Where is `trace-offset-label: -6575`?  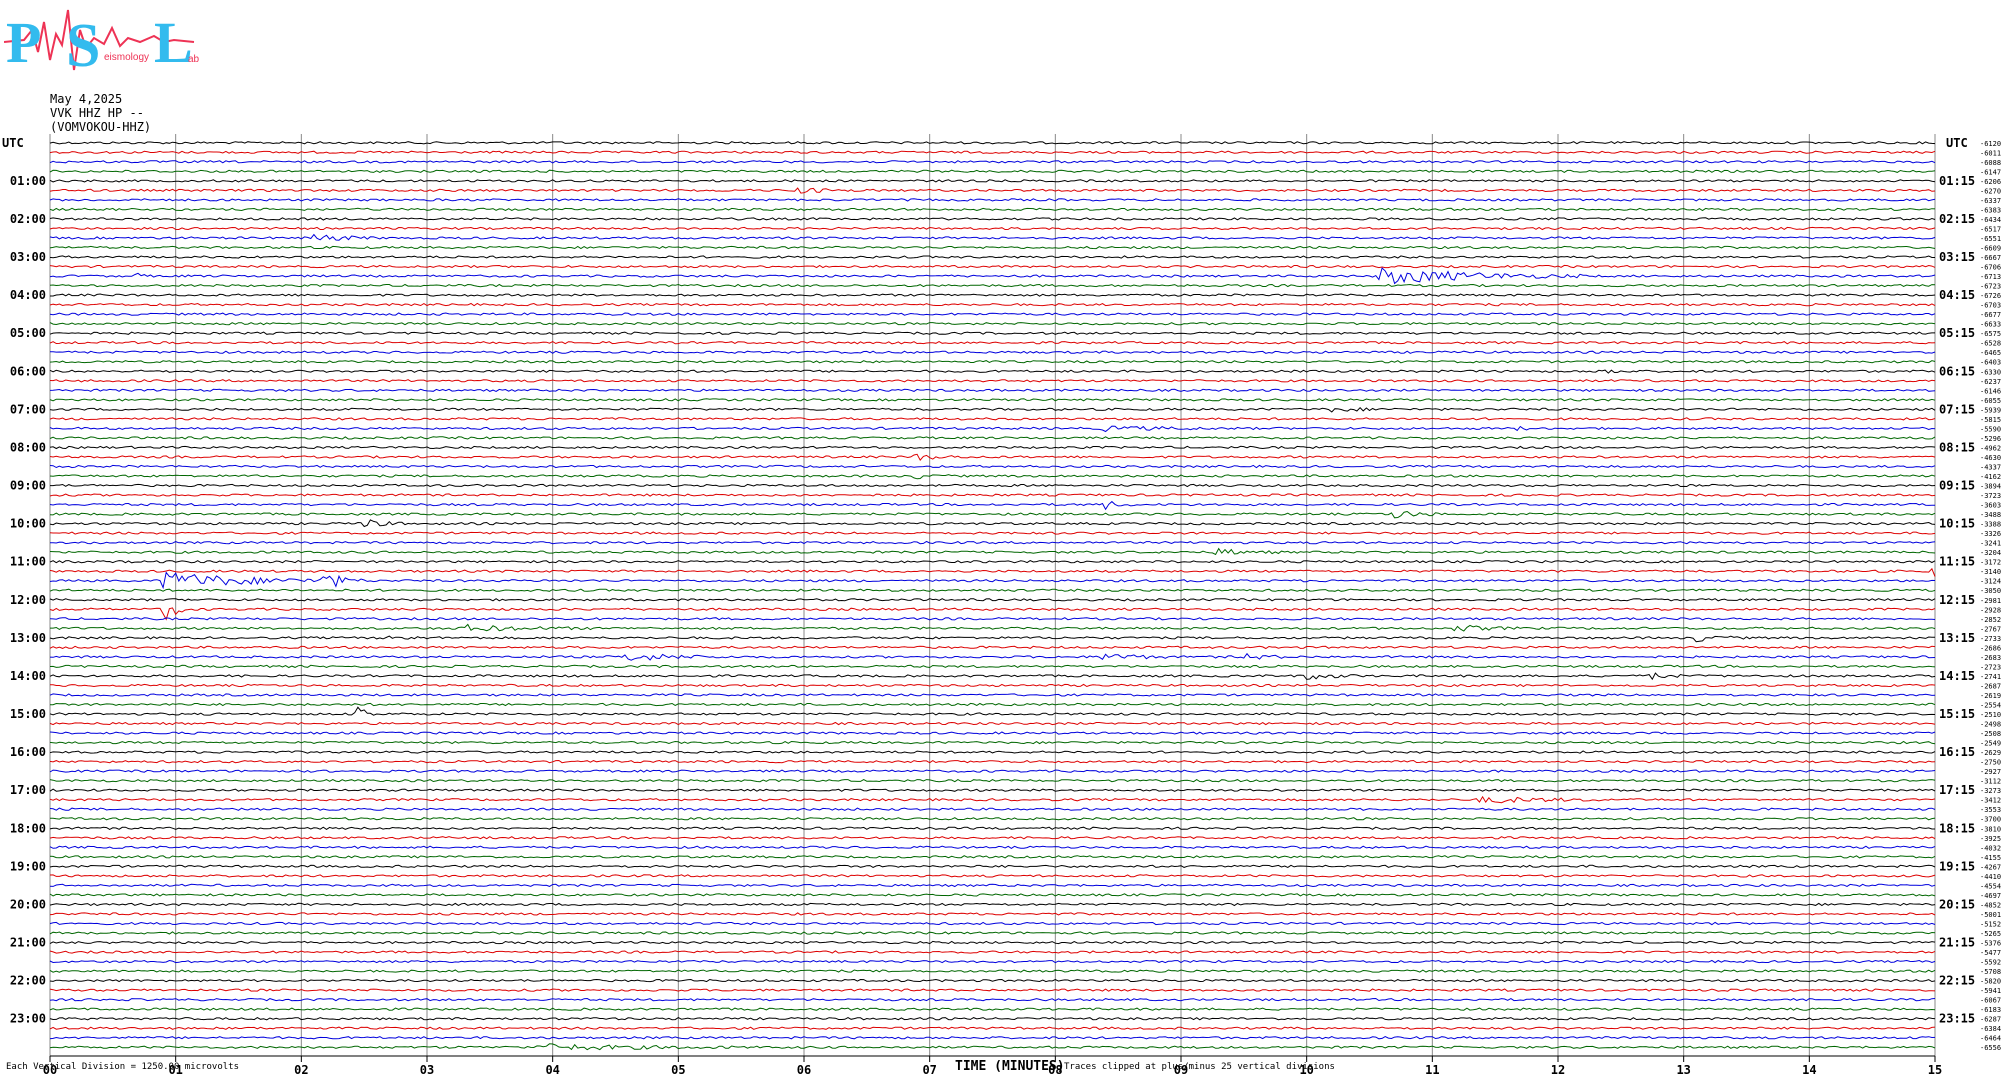 trace-offset-label: -6575 is located at coordinates (1990, 334).